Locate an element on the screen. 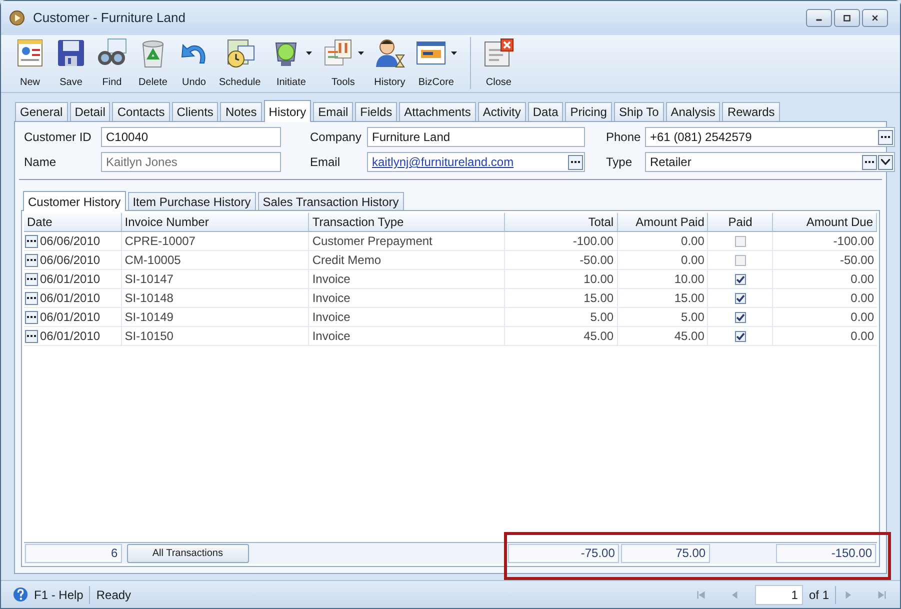 This screenshot has width=901, height=609. tab: Data is located at coordinates (546, 111).